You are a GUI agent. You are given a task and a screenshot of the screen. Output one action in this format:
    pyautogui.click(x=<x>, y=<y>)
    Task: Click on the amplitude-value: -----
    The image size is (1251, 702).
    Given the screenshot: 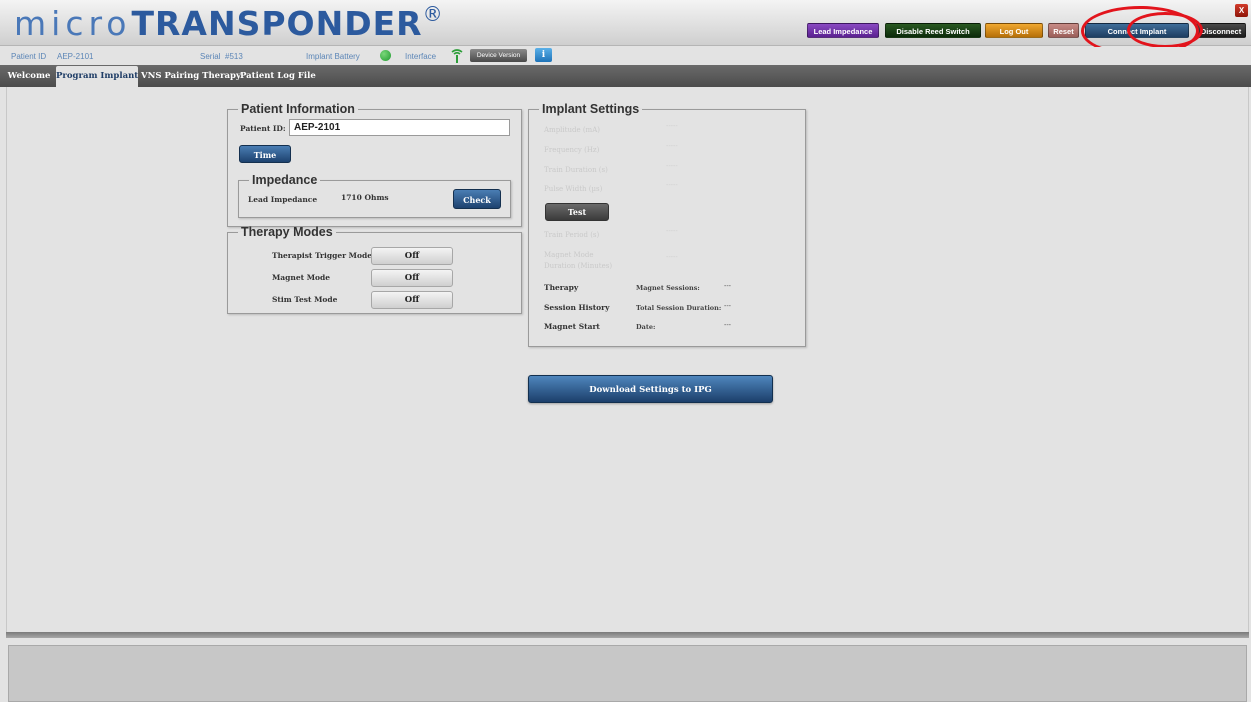 What is the action you would take?
    pyautogui.click(x=672, y=126)
    